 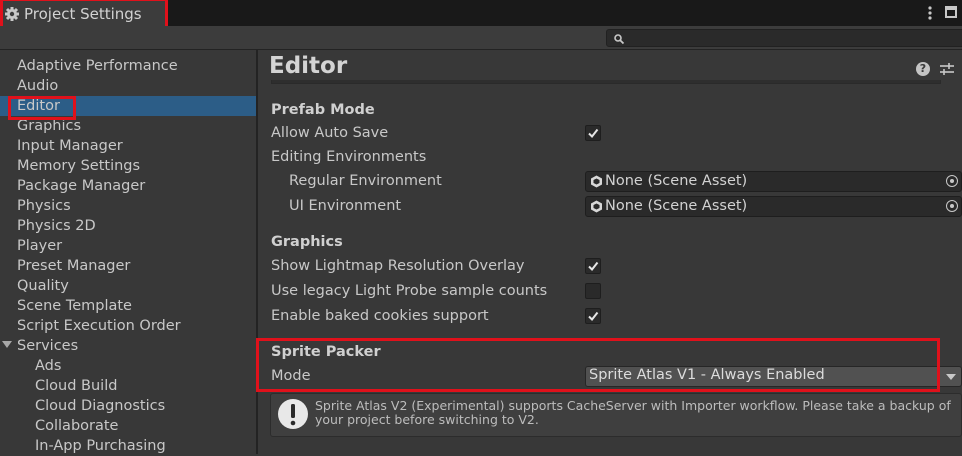 What do you see at coordinates (398, 266) in the screenshot?
I see `show-lightmap-label: Show Lightmap Resolution Overlay` at bounding box center [398, 266].